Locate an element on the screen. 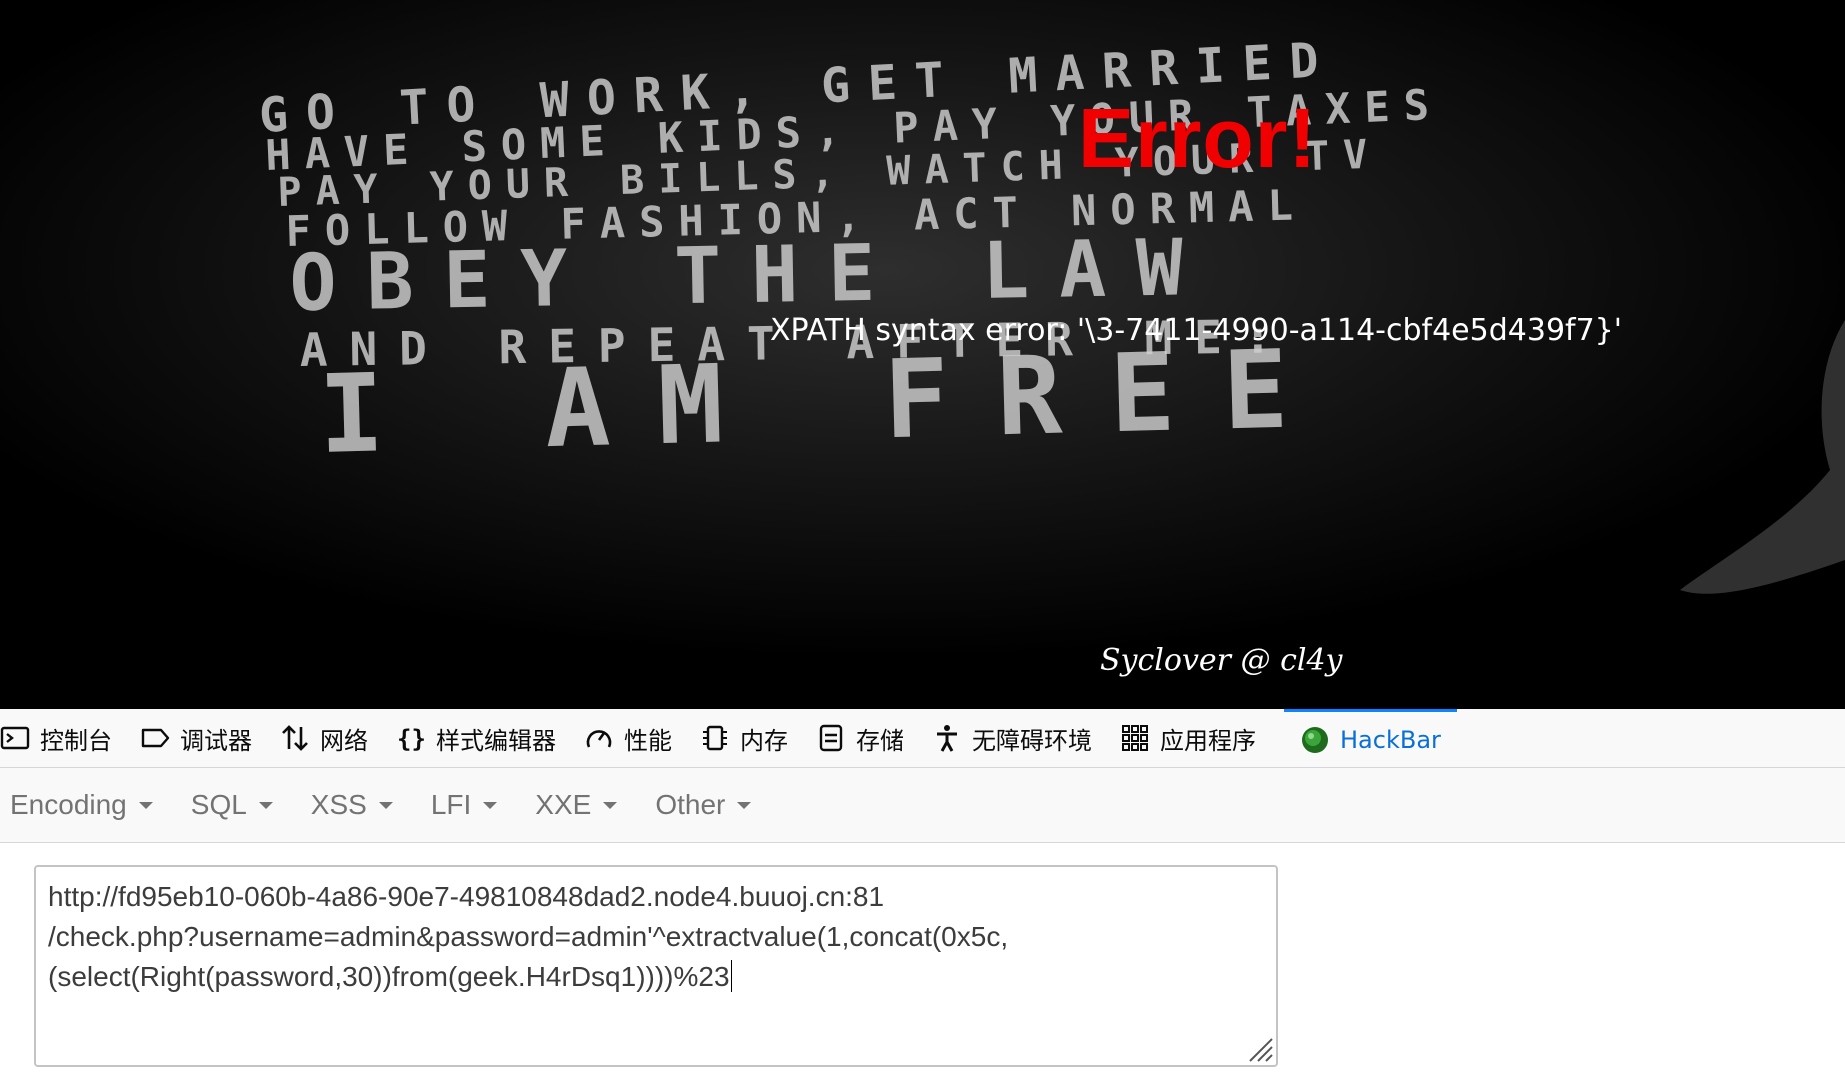  tab-hackbar: HackBar is located at coordinates (1370, 738).